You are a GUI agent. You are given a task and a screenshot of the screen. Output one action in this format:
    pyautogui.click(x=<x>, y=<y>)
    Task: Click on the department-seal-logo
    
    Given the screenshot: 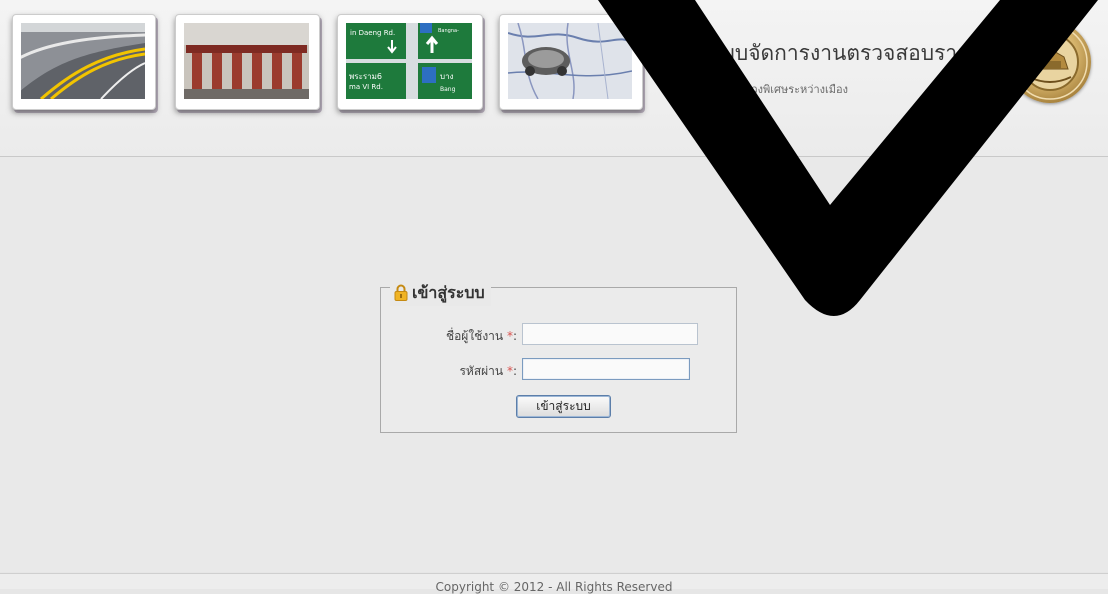 What is the action you would take?
    pyautogui.click(x=1050, y=62)
    